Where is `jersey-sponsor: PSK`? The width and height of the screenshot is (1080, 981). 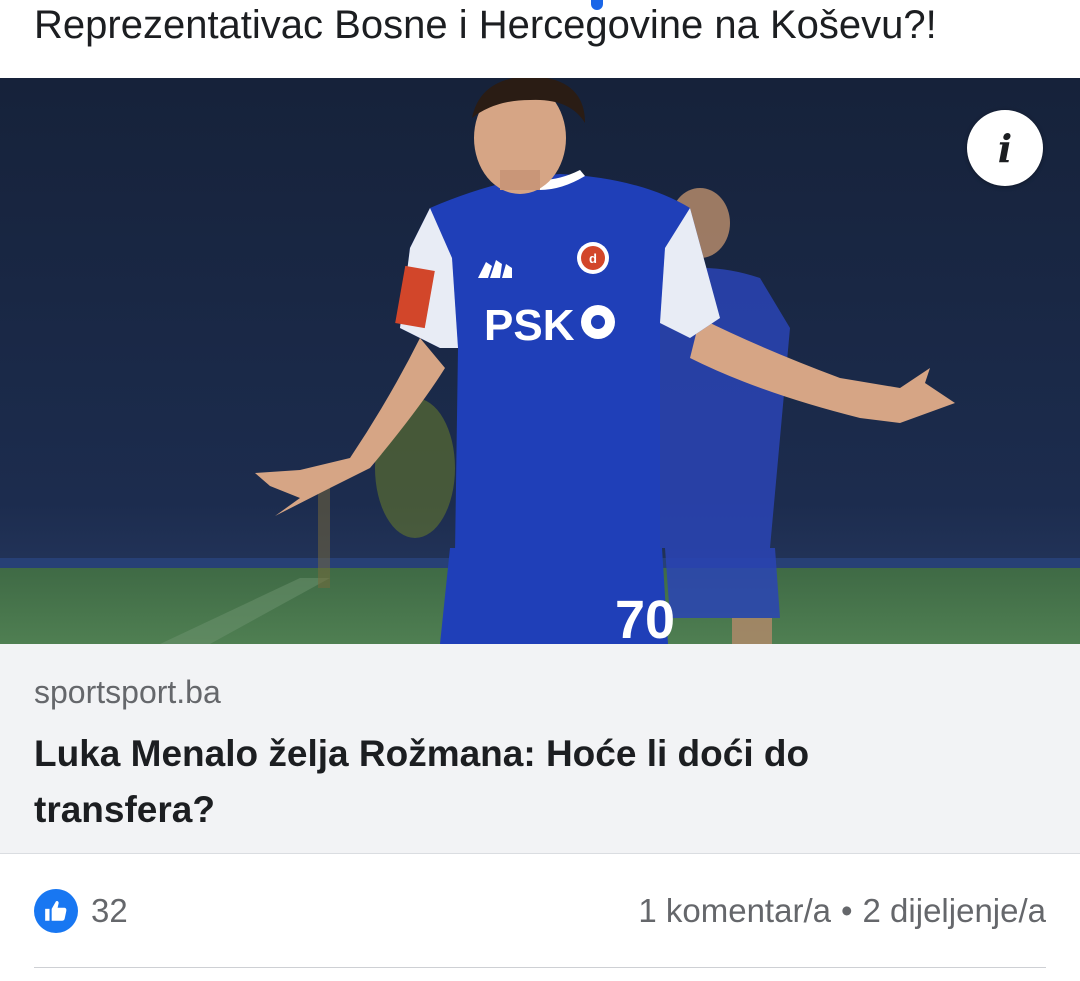
jersey-sponsor: PSK is located at coordinates (529, 325).